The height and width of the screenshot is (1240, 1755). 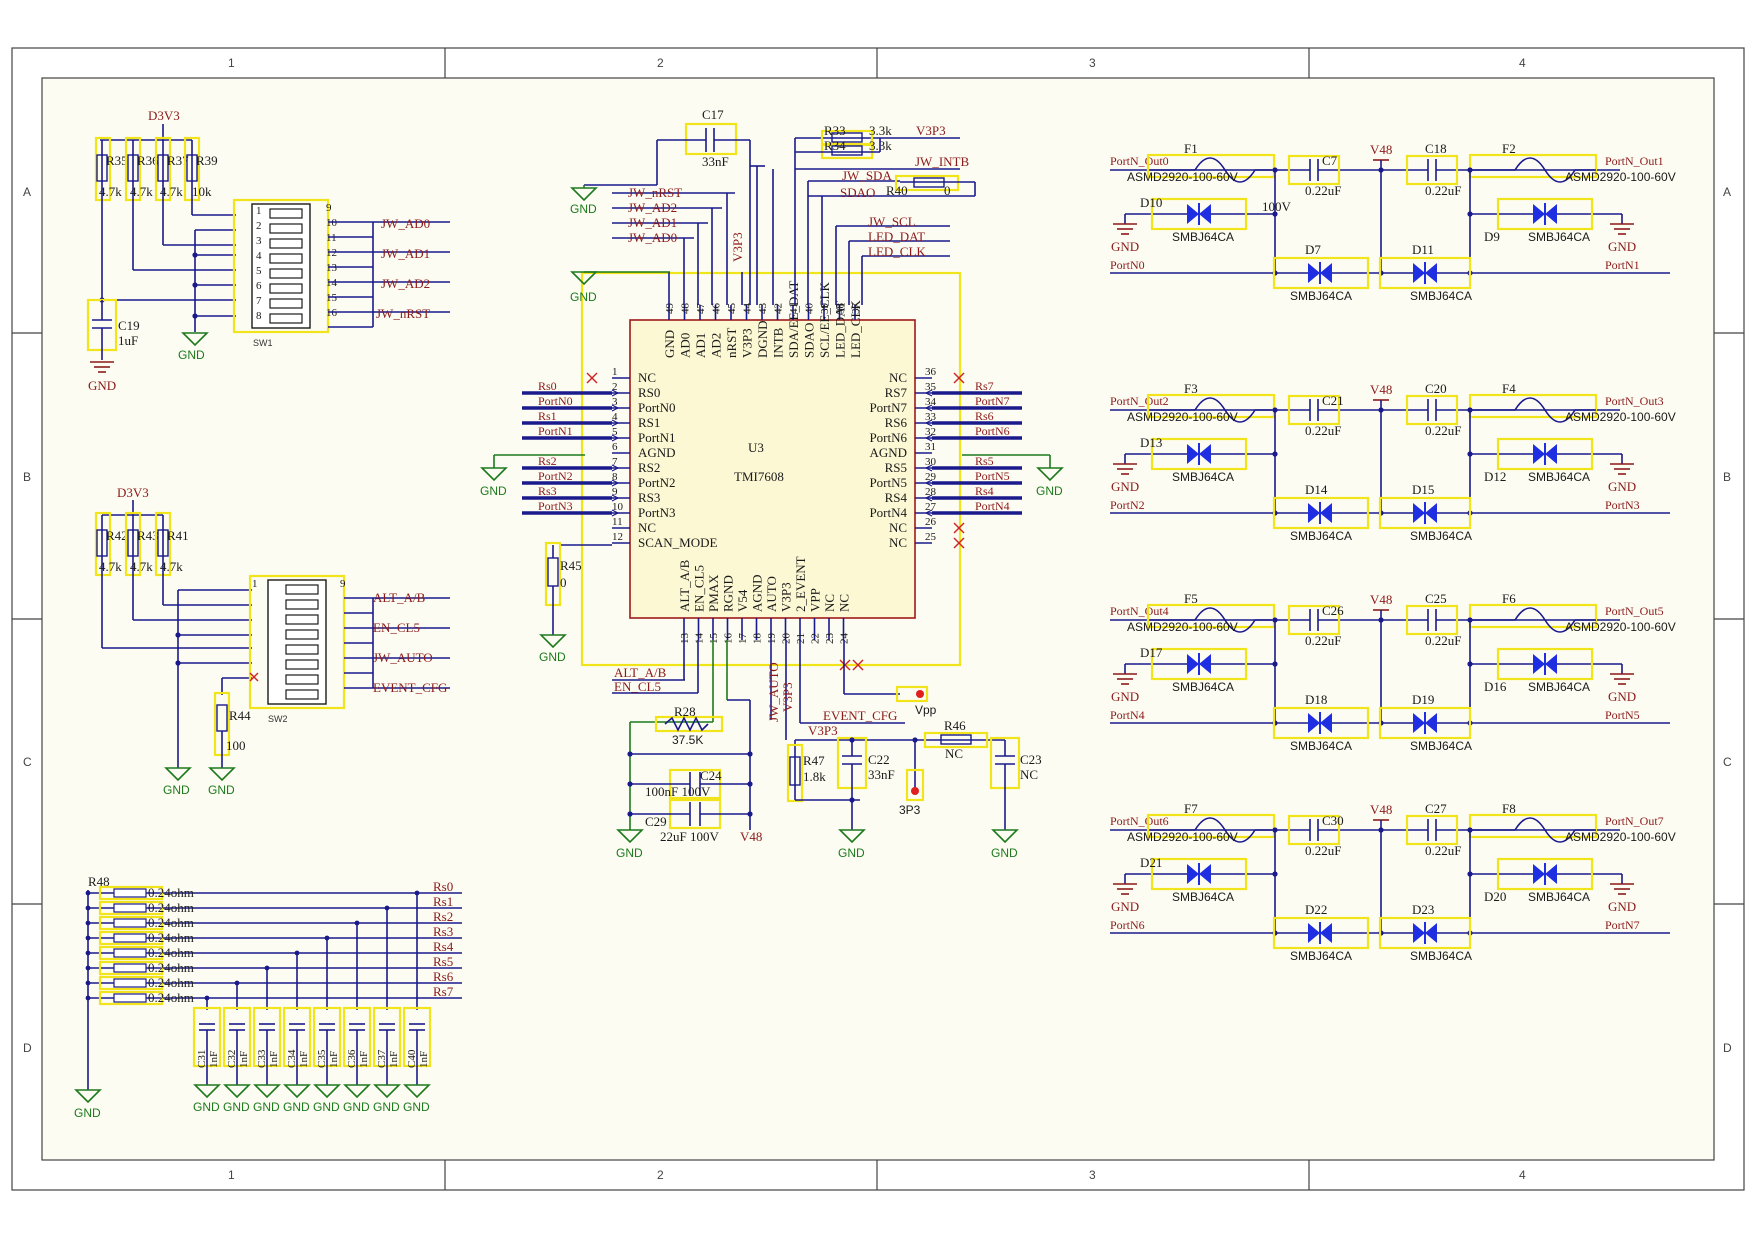 What do you see at coordinates (1436, 598) in the screenshot?
I see `cap-right-ref: C25` at bounding box center [1436, 598].